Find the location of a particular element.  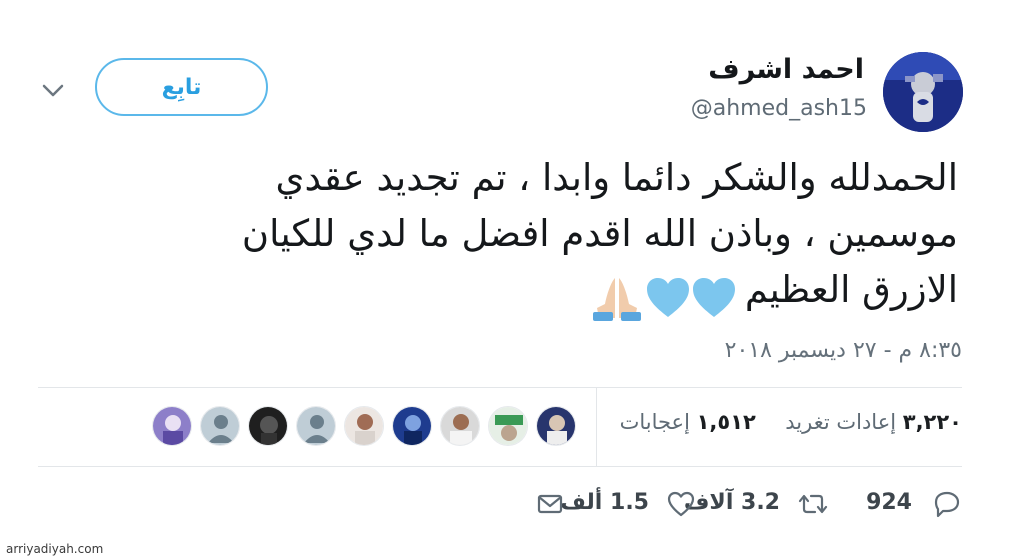

follow-button: تابِع is located at coordinates (181, 87).